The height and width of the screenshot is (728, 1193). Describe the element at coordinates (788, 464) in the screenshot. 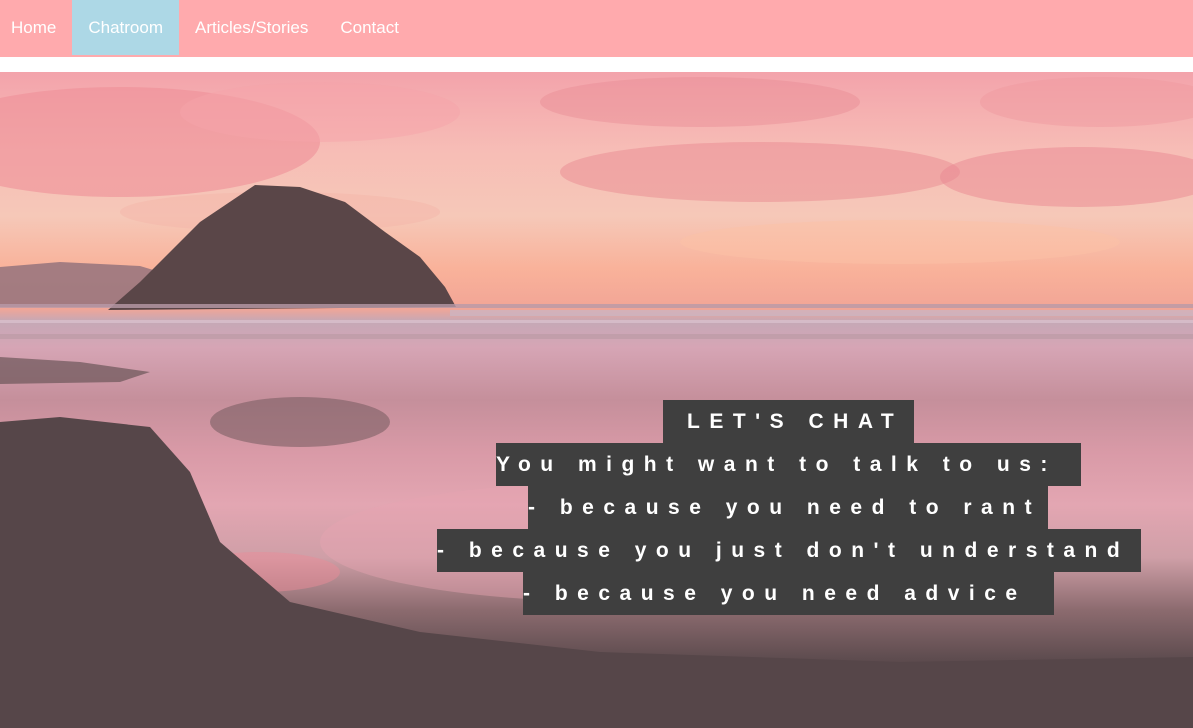

I see `hero-intro: You might want to talk to us:` at that location.